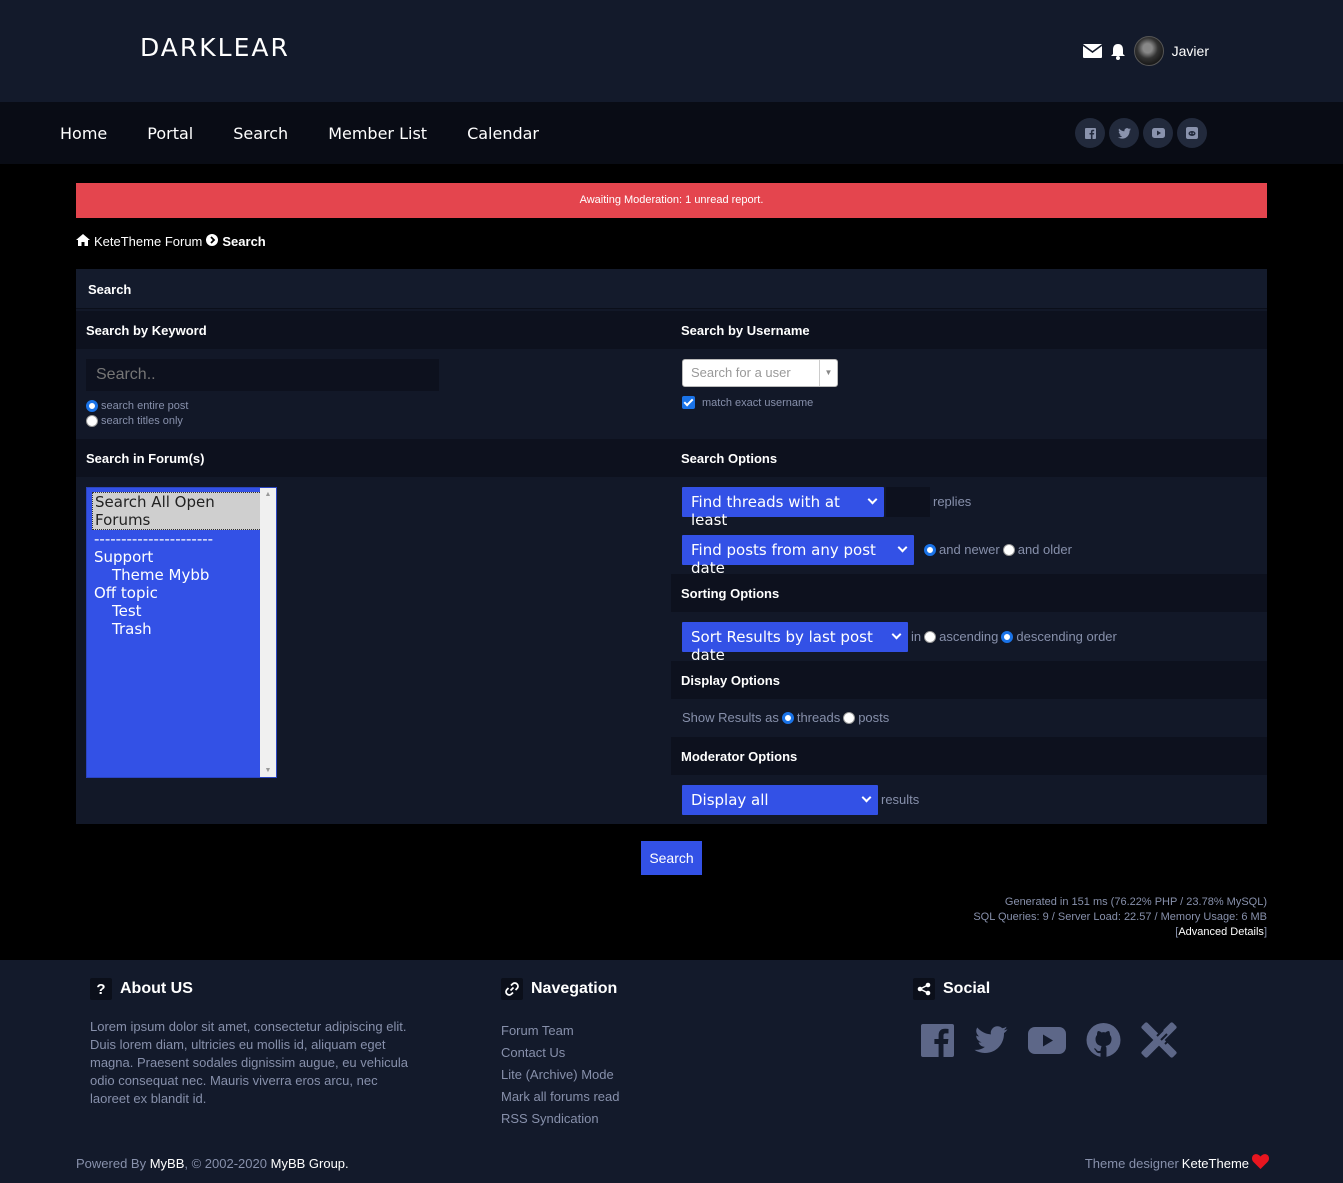 This screenshot has width=1343, height=1183. I want to click on show-as-label: Show Results as, so click(730, 717).